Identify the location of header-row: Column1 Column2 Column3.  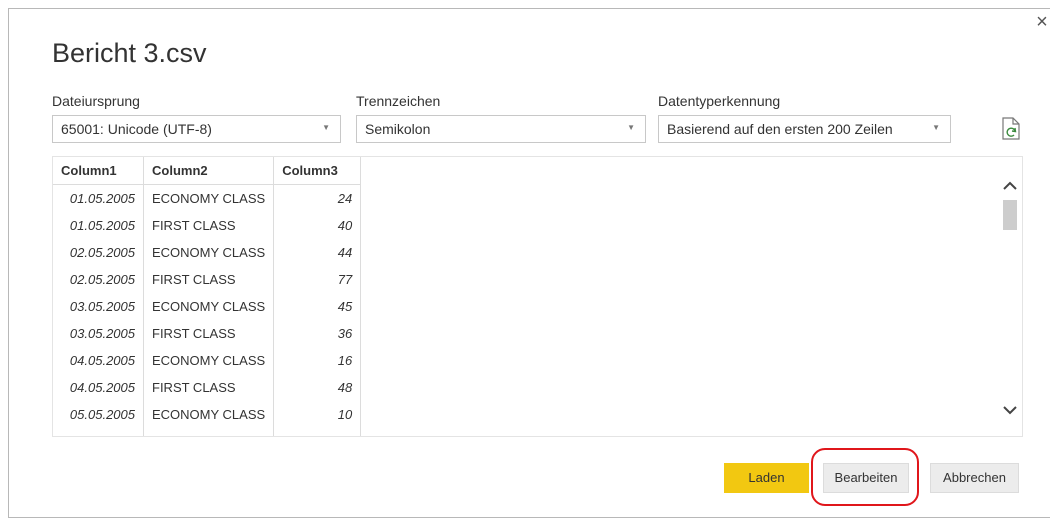
(207, 171).